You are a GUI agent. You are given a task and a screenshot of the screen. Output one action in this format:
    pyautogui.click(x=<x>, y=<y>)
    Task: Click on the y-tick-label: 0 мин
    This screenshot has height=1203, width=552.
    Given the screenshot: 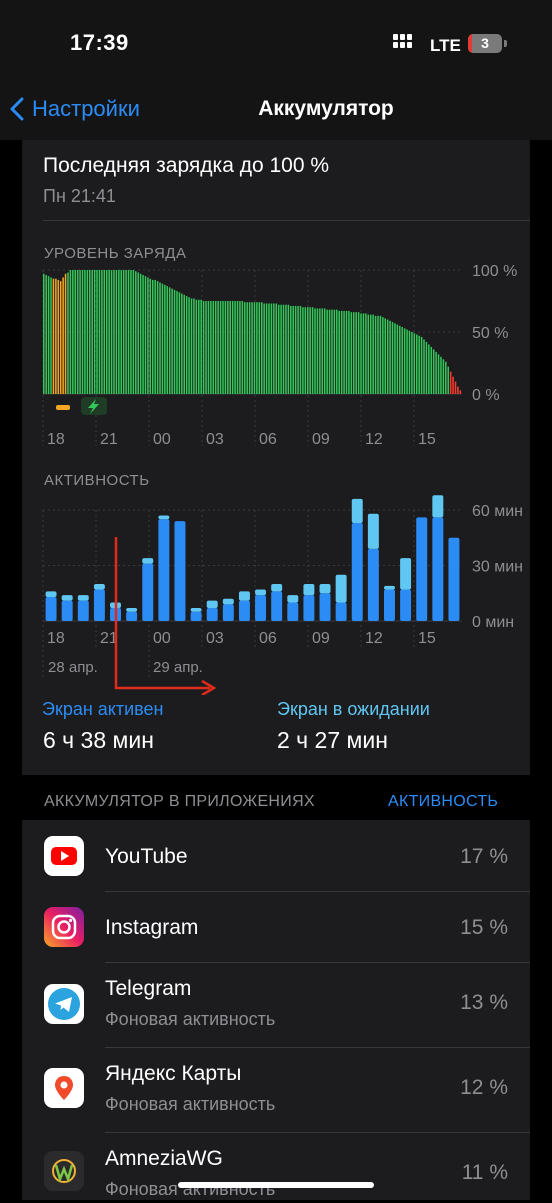 What is the action you would take?
    pyautogui.click(x=493, y=622)
    